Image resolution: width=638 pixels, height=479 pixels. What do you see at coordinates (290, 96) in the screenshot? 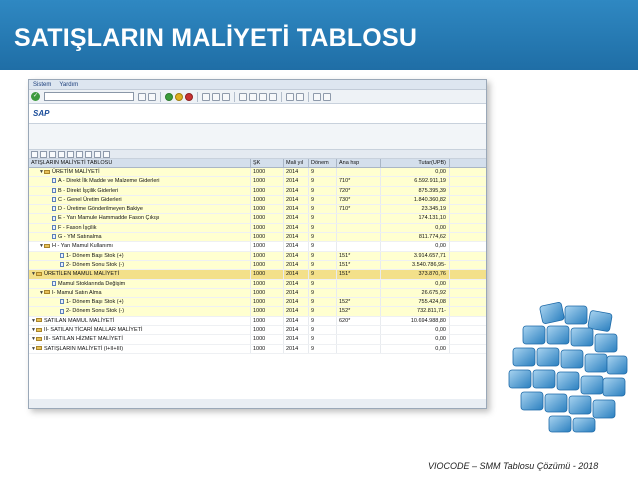
I see `new-session-icon` at bounding box center [290, 96].